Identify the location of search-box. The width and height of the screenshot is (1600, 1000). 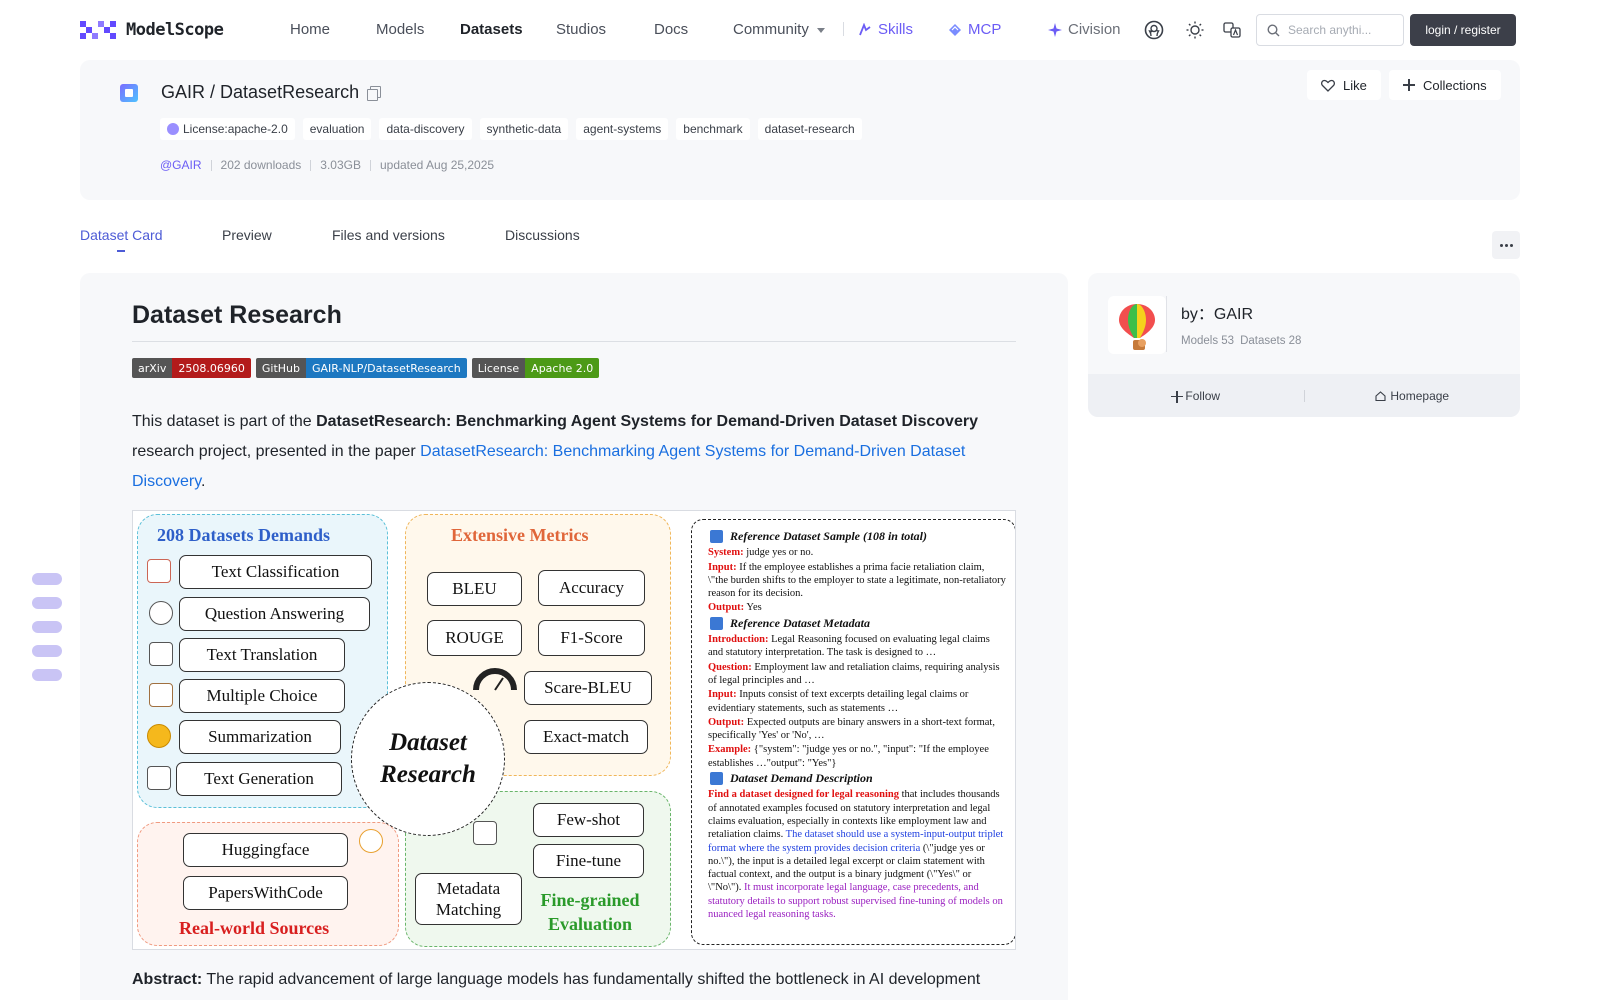
(1330, 30).